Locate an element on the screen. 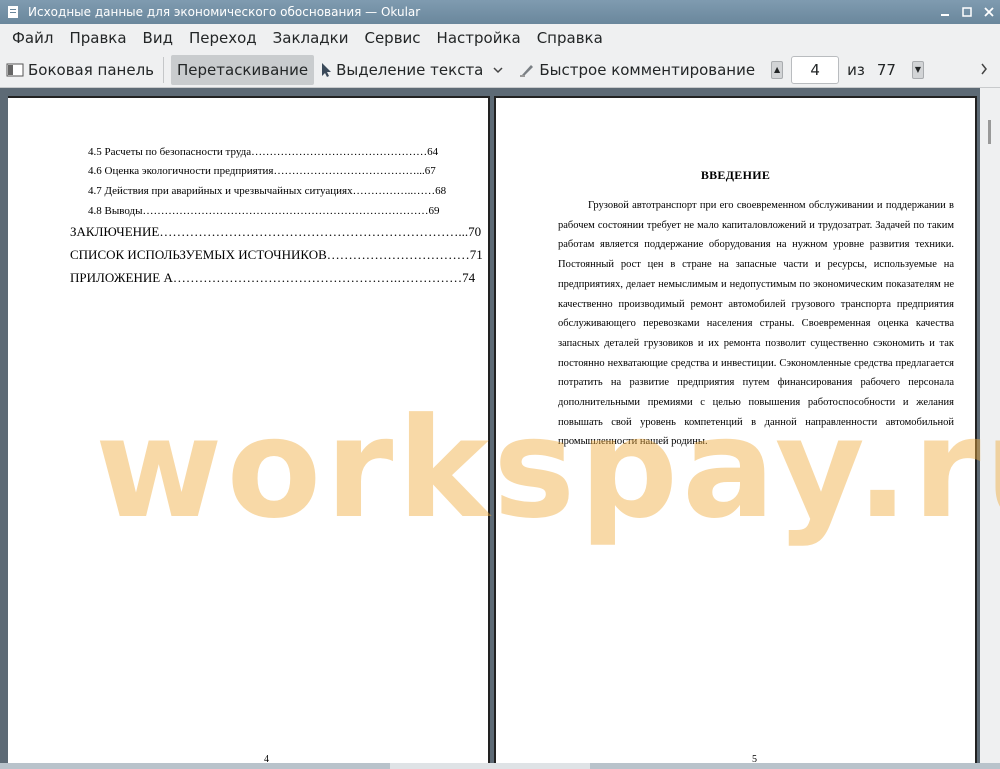 The height and width of the screenshot is (769, 1000). horizontal-scrollbar is located at coordinates (500, 766).